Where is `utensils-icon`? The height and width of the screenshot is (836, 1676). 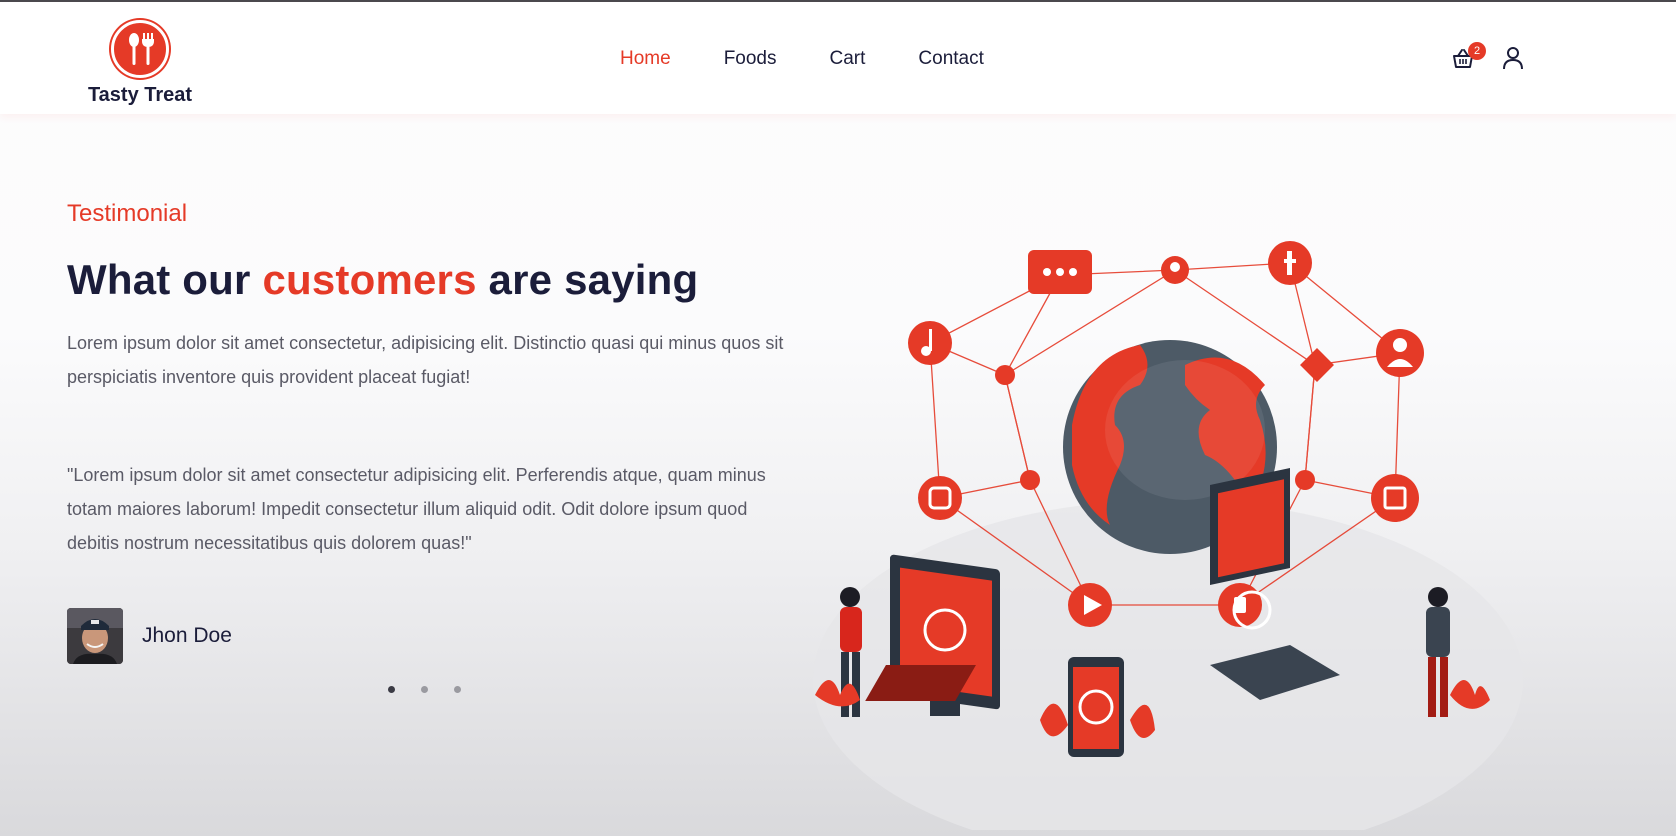
utensils-icon is located at coordinates (140, 49).